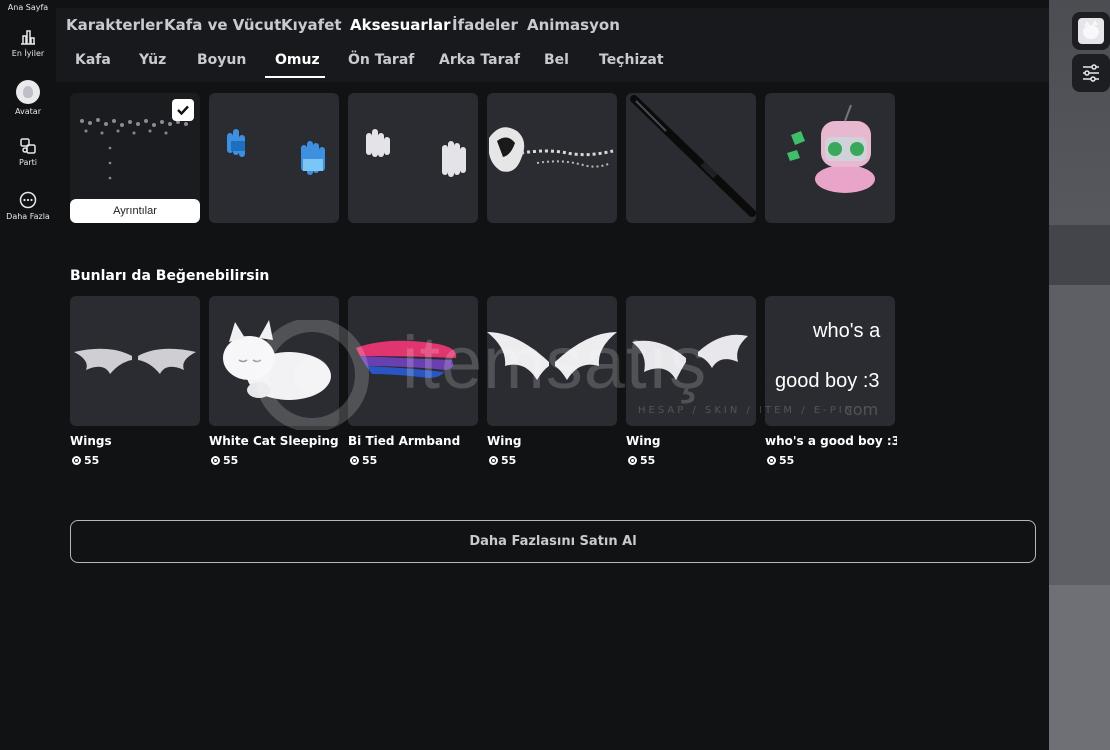  I want to click on sidebar-item-label: Ana Sayfa, so click(28, 7).